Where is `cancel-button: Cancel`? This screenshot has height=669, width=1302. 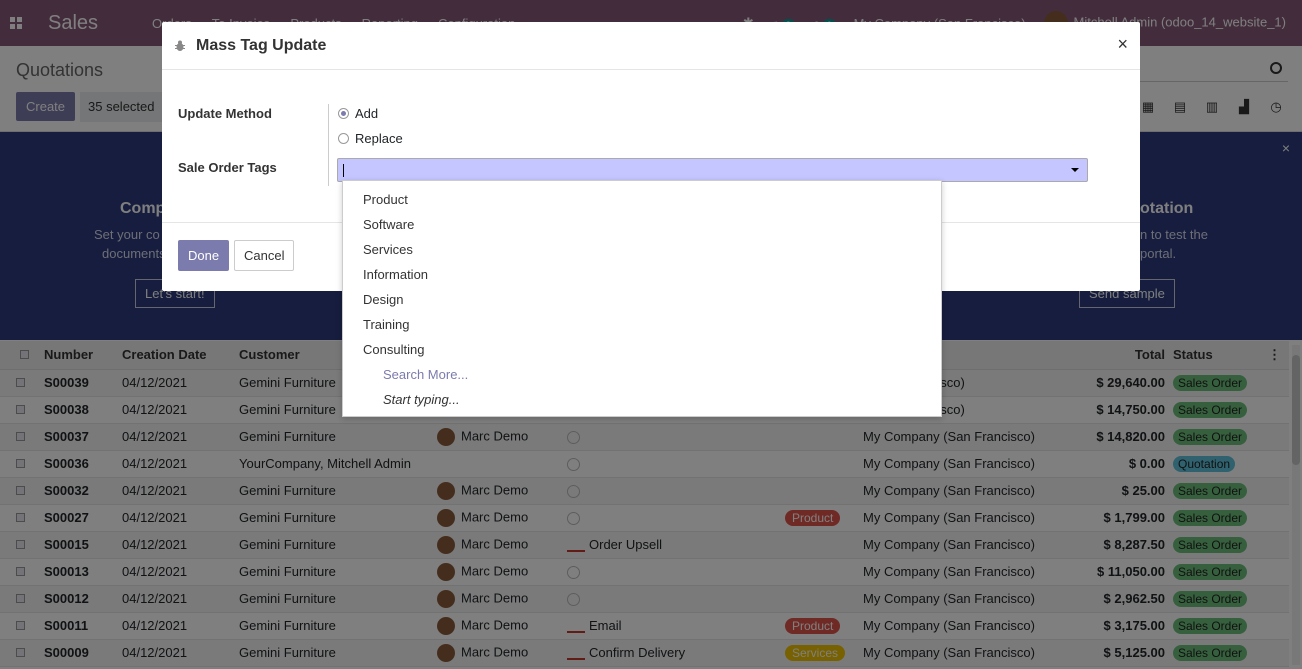
cancel-button: Cancel is located at coordinates (264, 255).